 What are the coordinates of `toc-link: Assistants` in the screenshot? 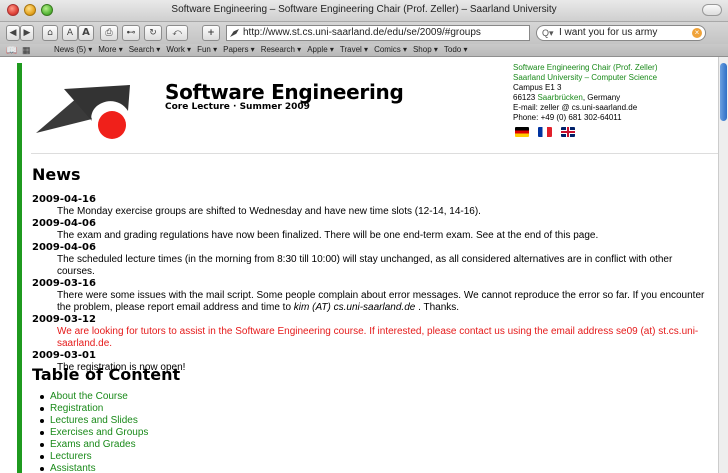 It's located at (93, 468).